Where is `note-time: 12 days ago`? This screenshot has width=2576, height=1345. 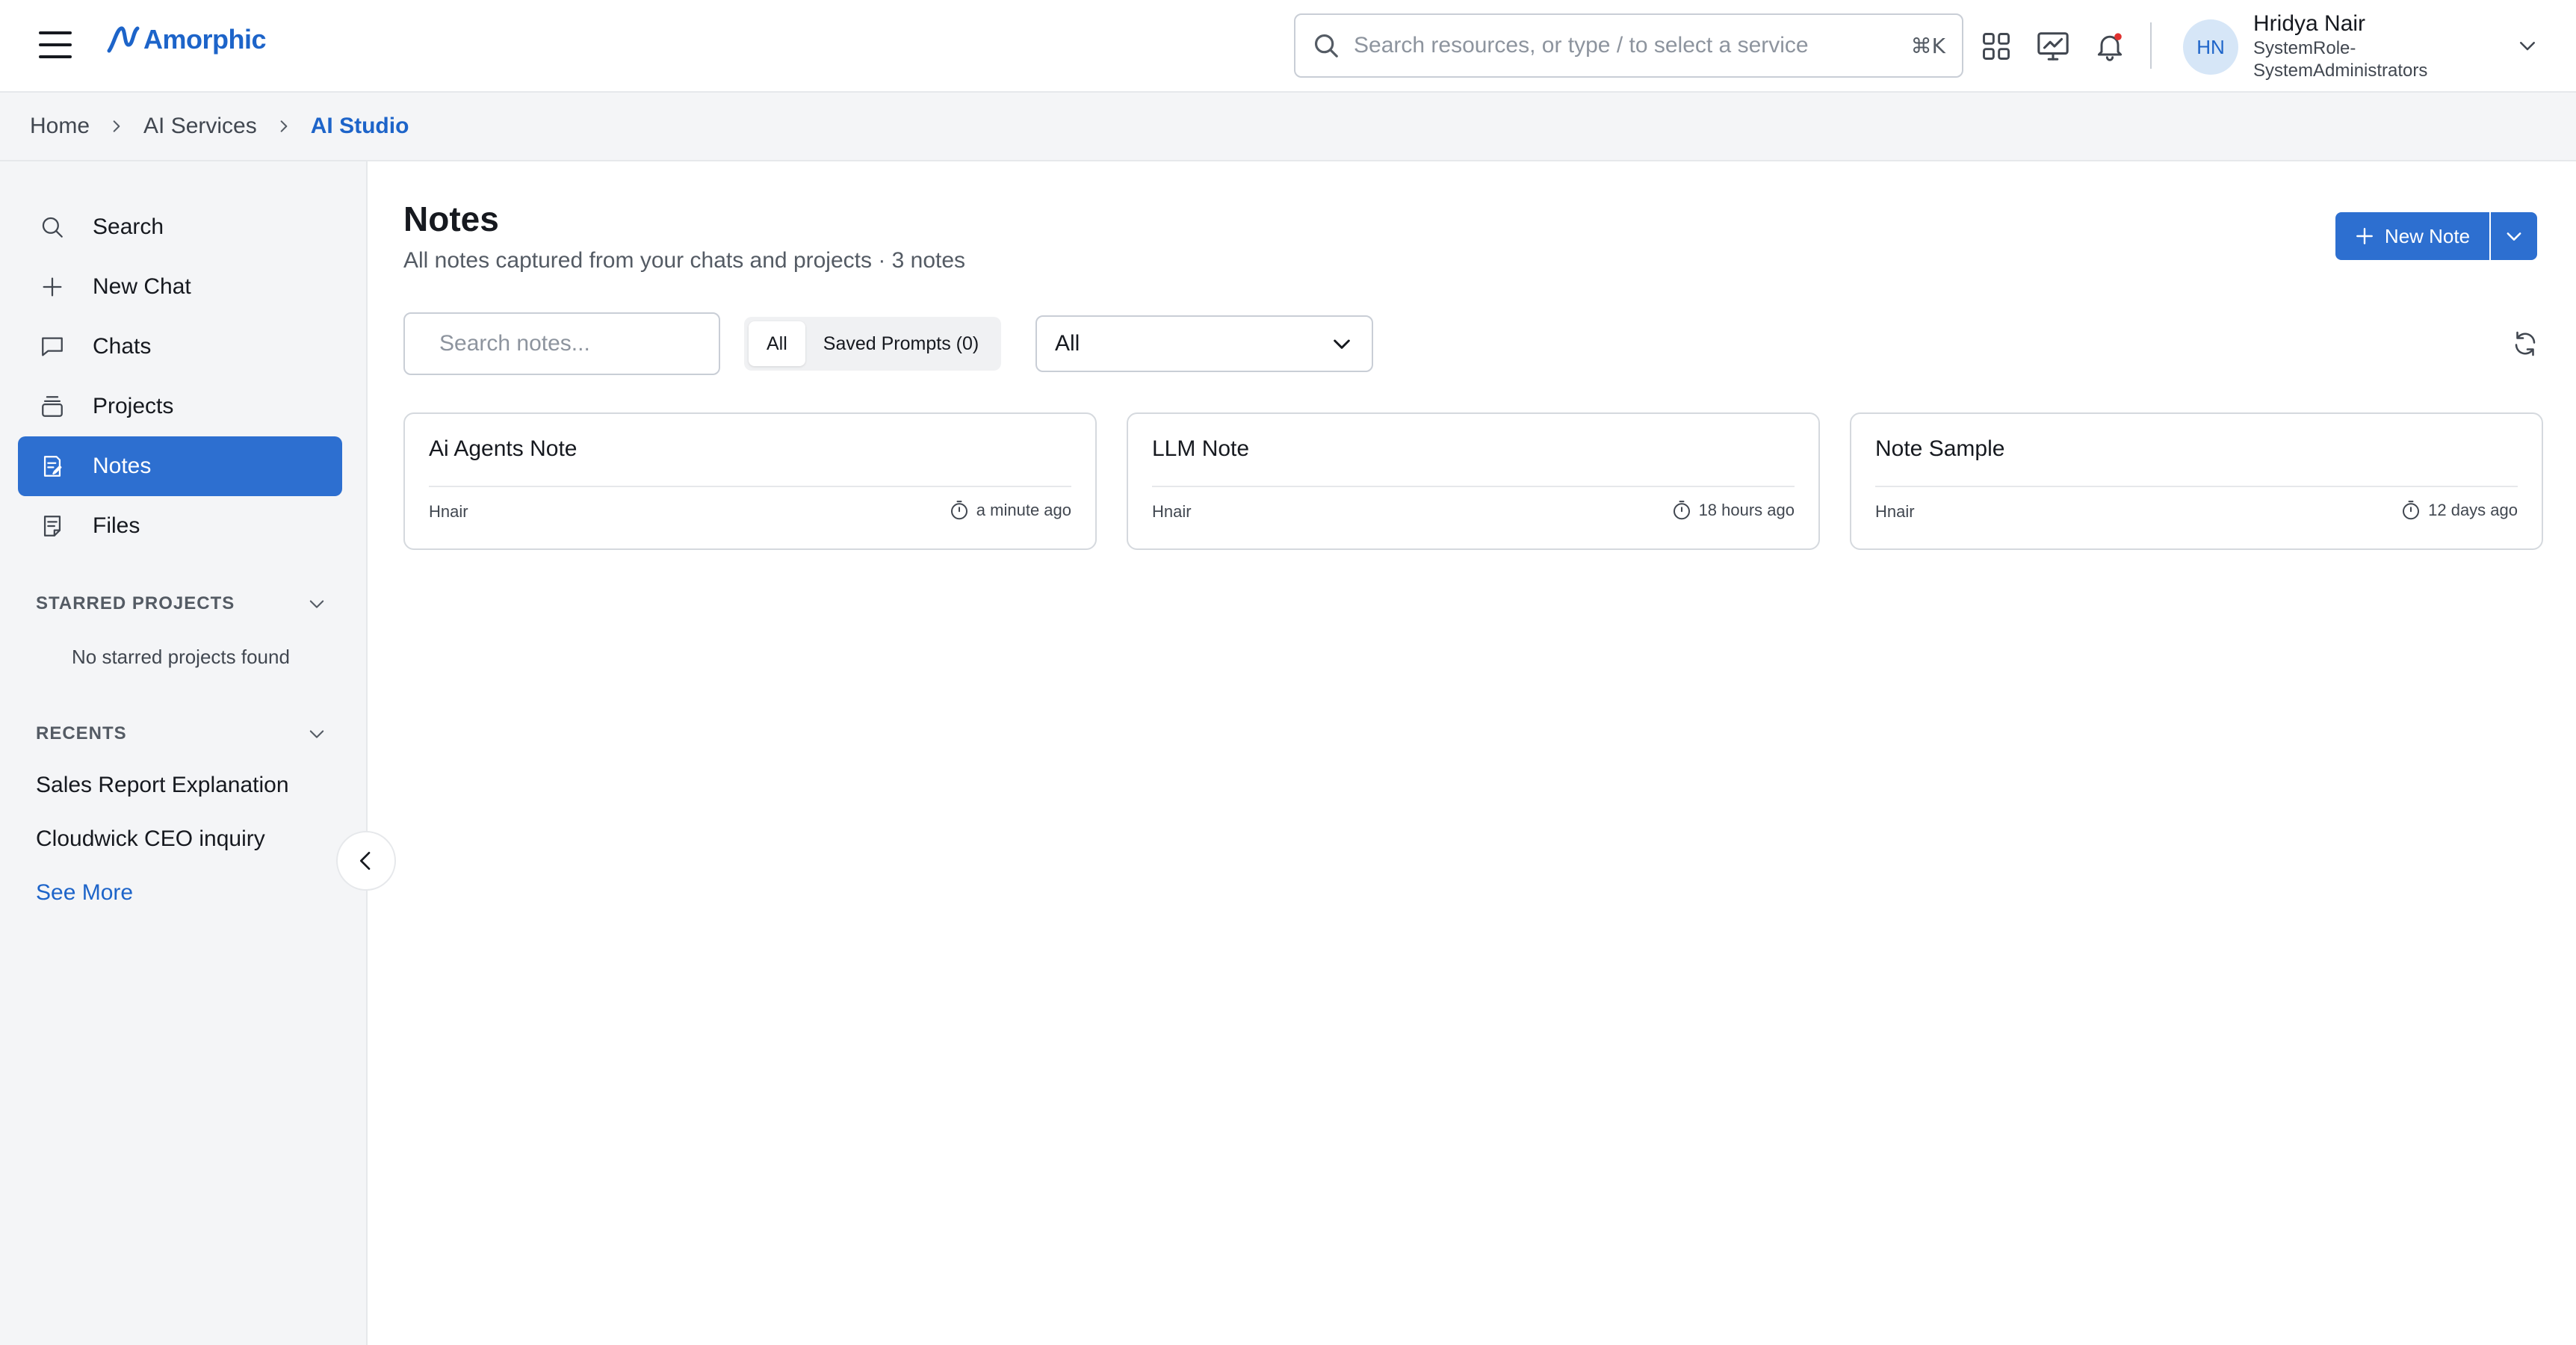
note-time: 12 days ago is located at coordinates (2459, 510).